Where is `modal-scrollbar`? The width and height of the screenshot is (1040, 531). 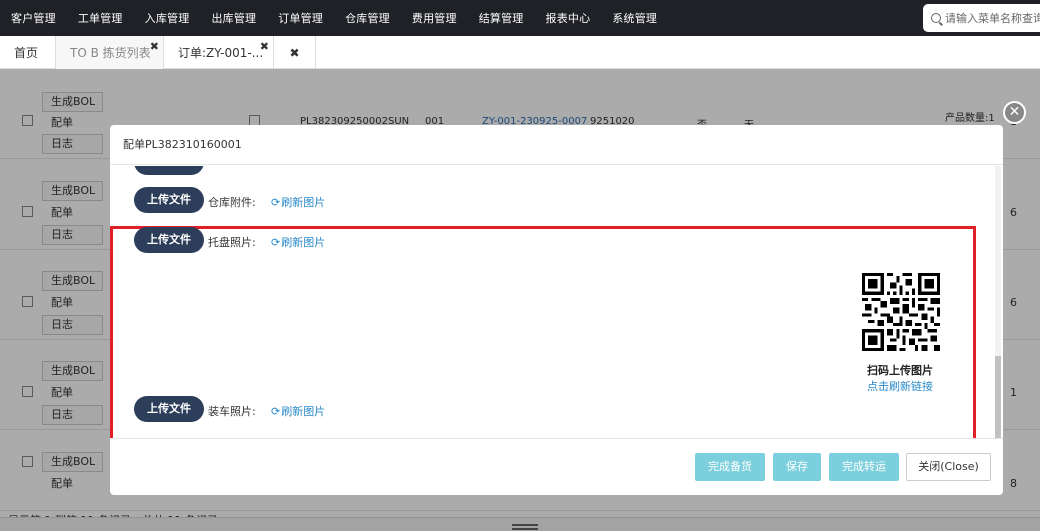
modal-scrollbar is located at coordinates (998, 302).